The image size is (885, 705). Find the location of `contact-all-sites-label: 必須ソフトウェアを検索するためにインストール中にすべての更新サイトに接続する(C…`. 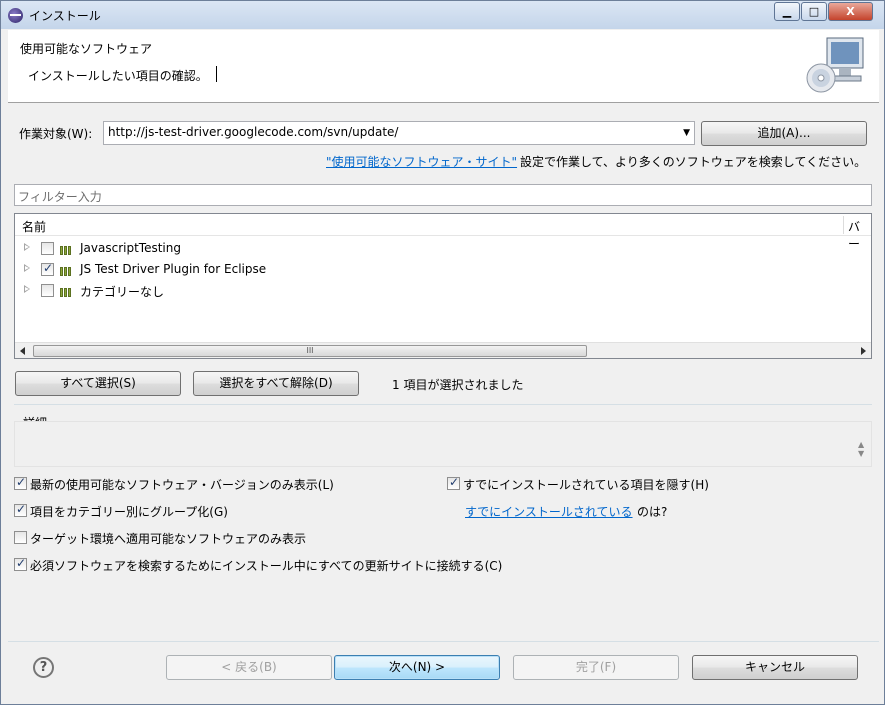

contact-all-sites-label: 必須ソフトウェアを検索するためにインストール中にすべての更新サイトに接続する(C… is located at coordinates (266, 566).